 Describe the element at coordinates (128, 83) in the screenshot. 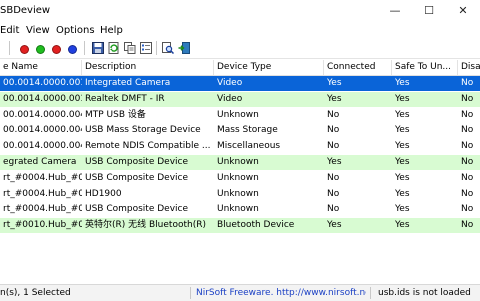

I see `cell-description: Integrated Camera` at that location.